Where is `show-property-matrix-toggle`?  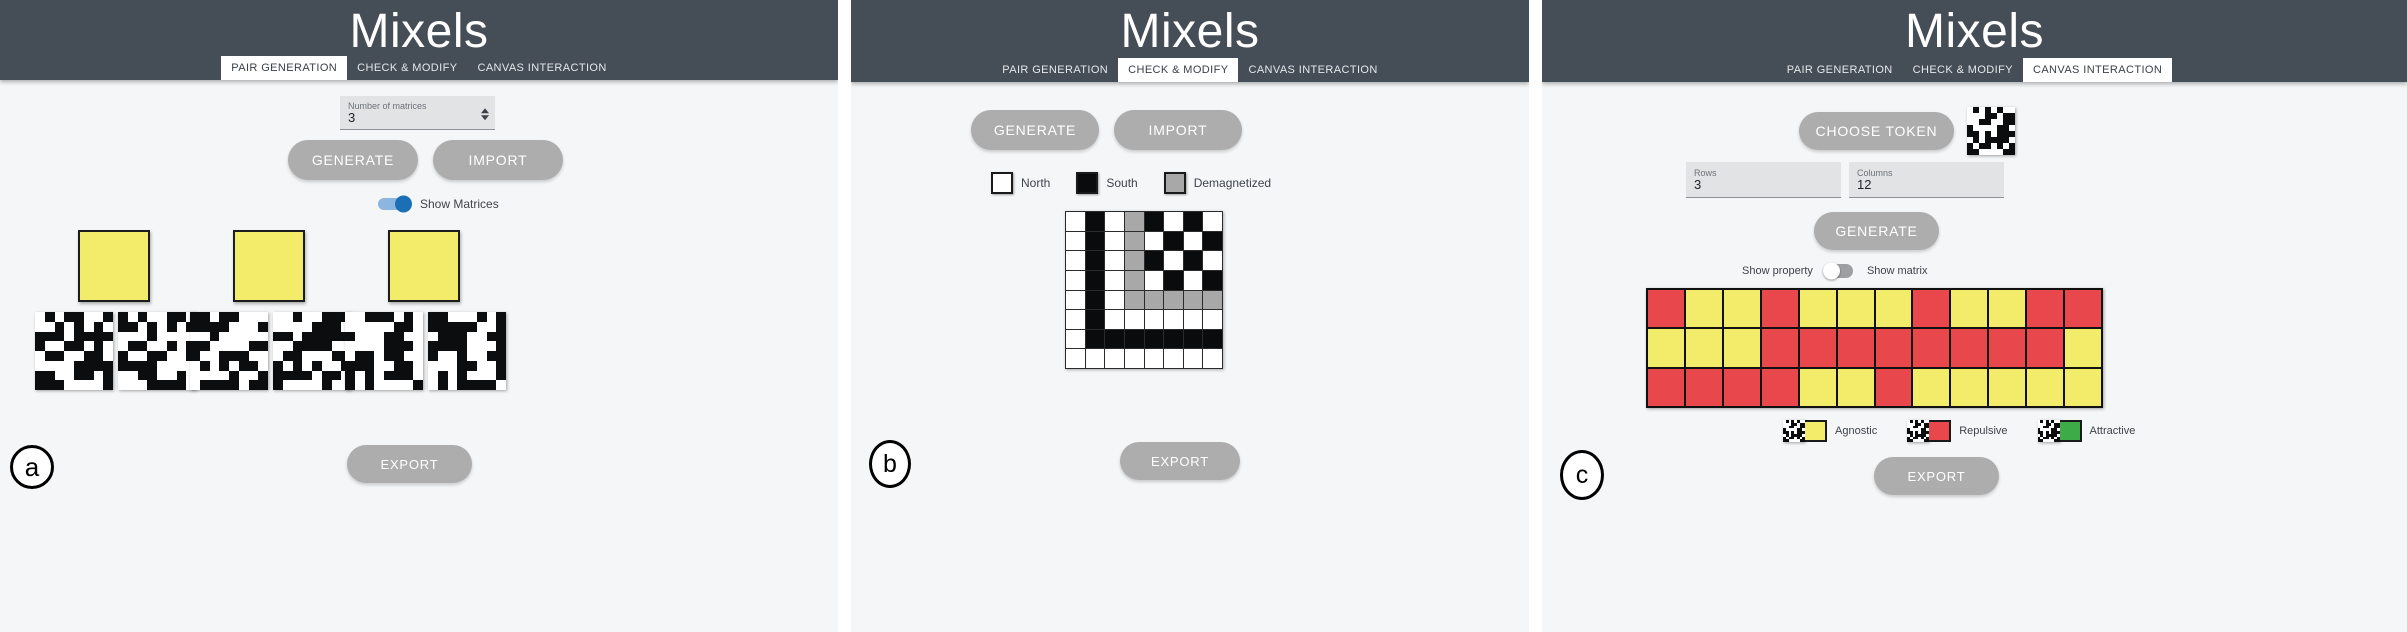 show-property-matrix-toggle is located at coordinates (1839, 271).